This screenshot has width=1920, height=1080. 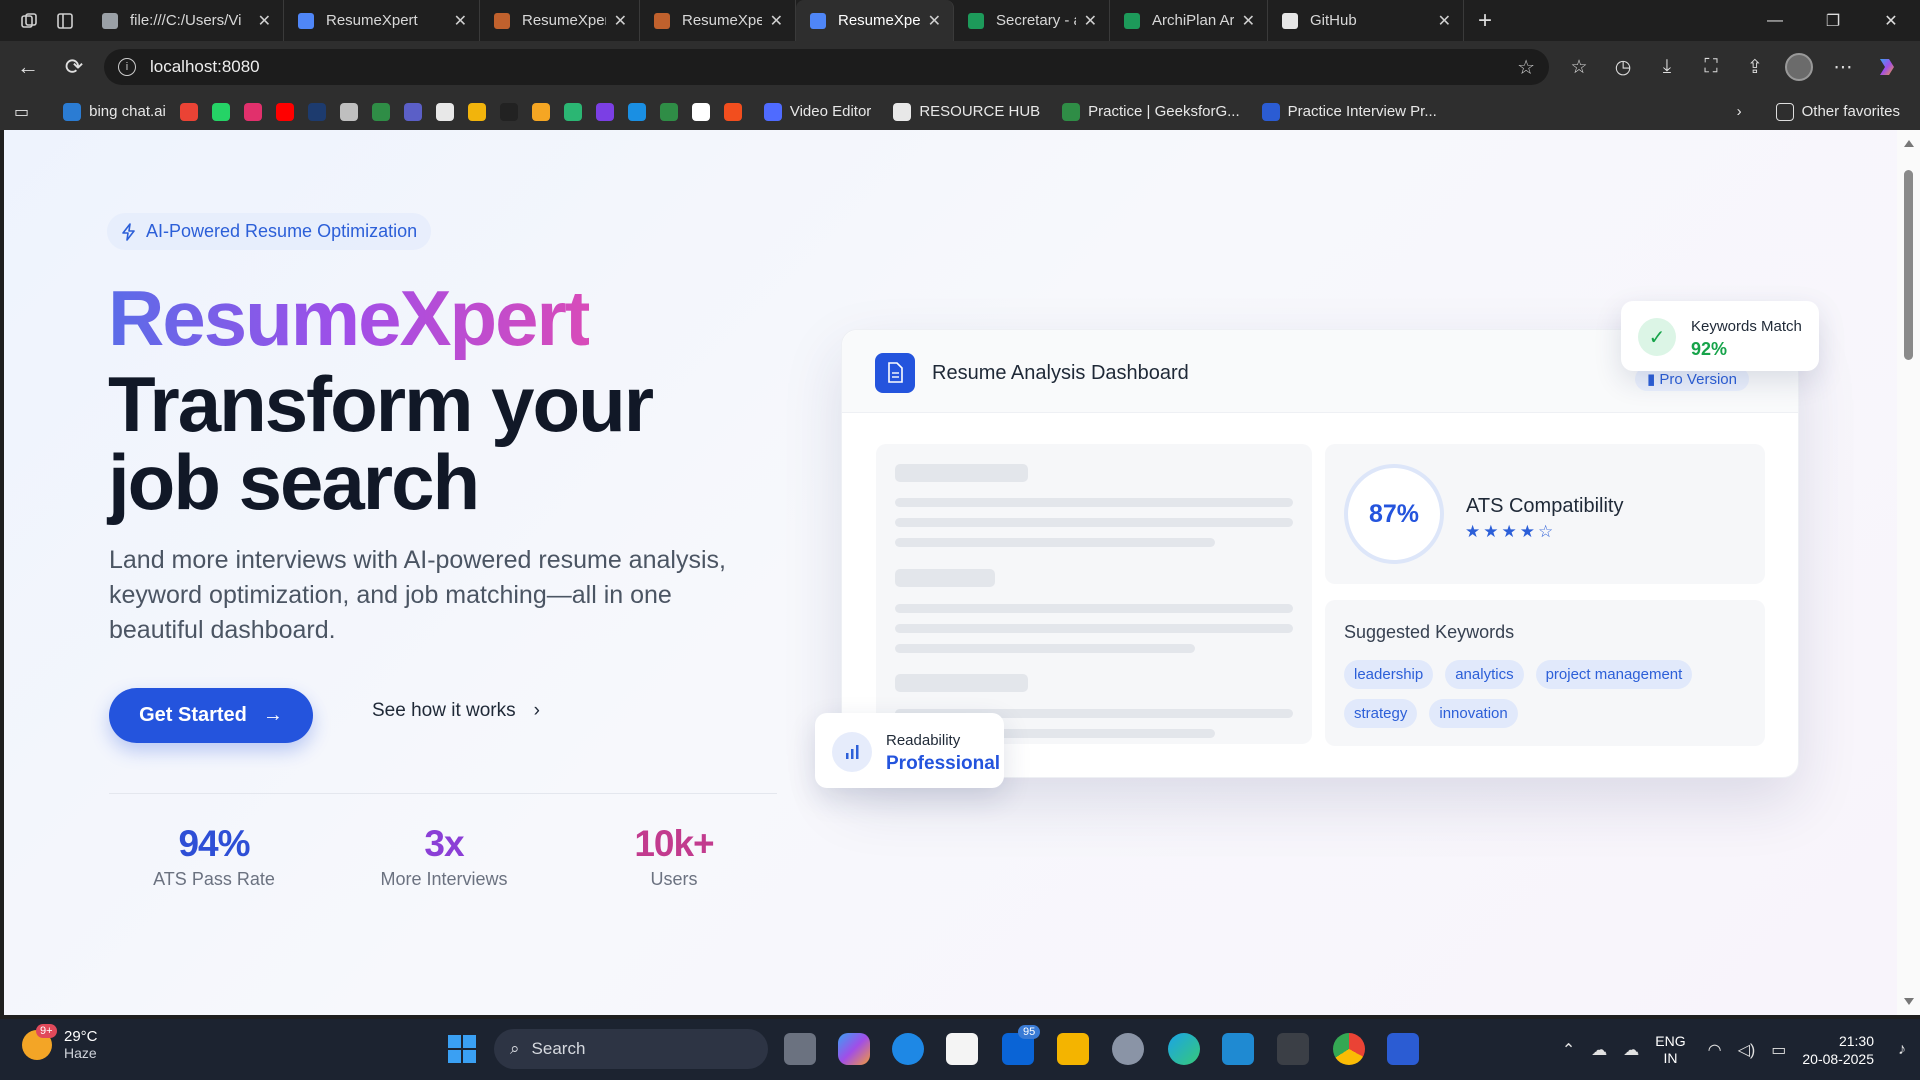 I want to click on close-window-button: ✕, so click(x=1891, y=20).